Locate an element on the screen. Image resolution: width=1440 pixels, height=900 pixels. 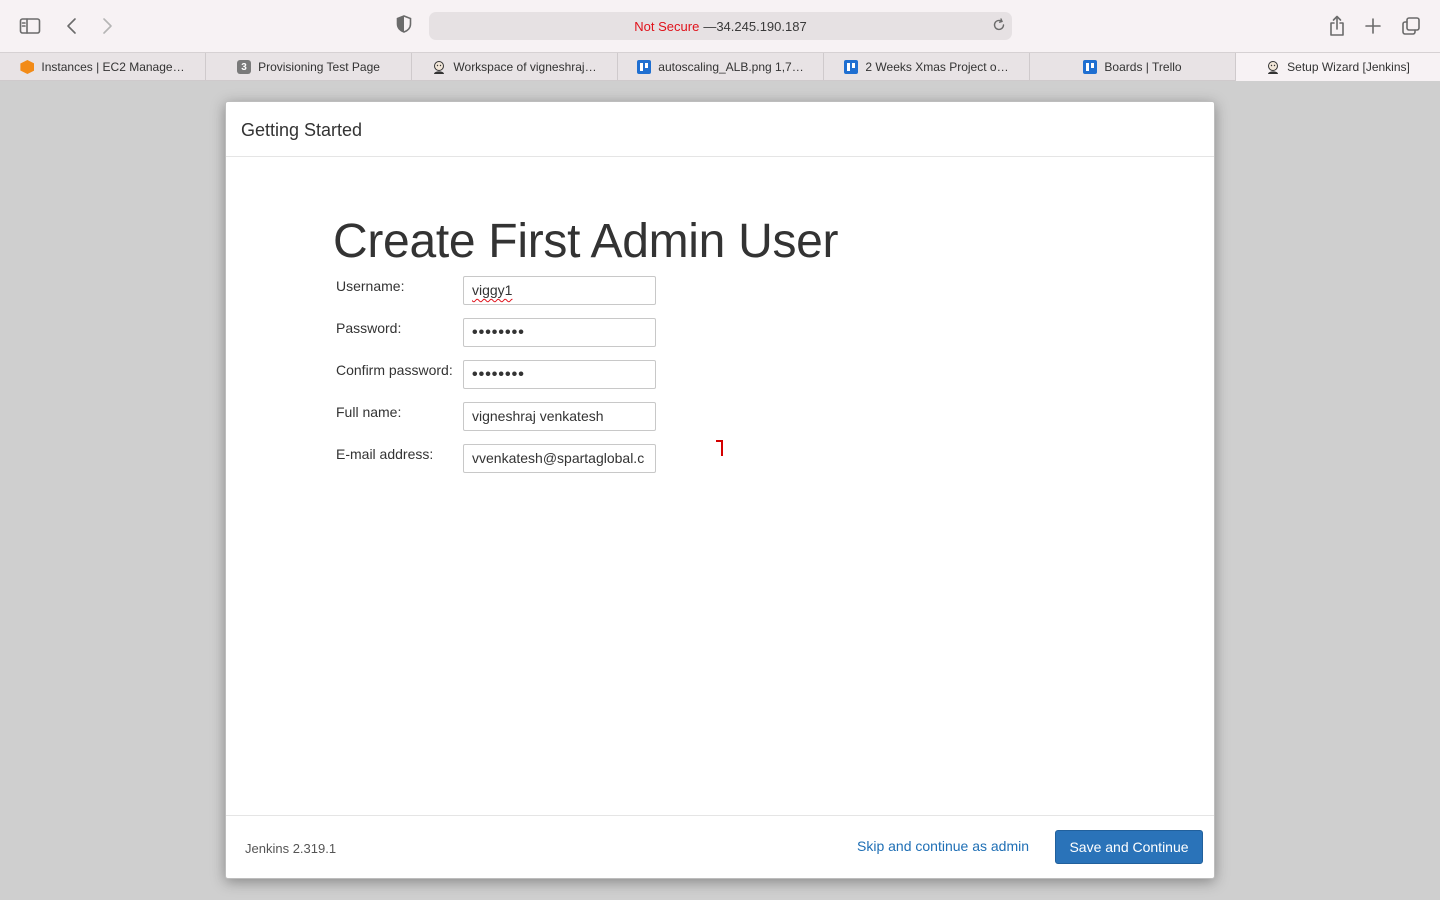
address-host: 34.245.190.187 is located at coordinates (761, 26).